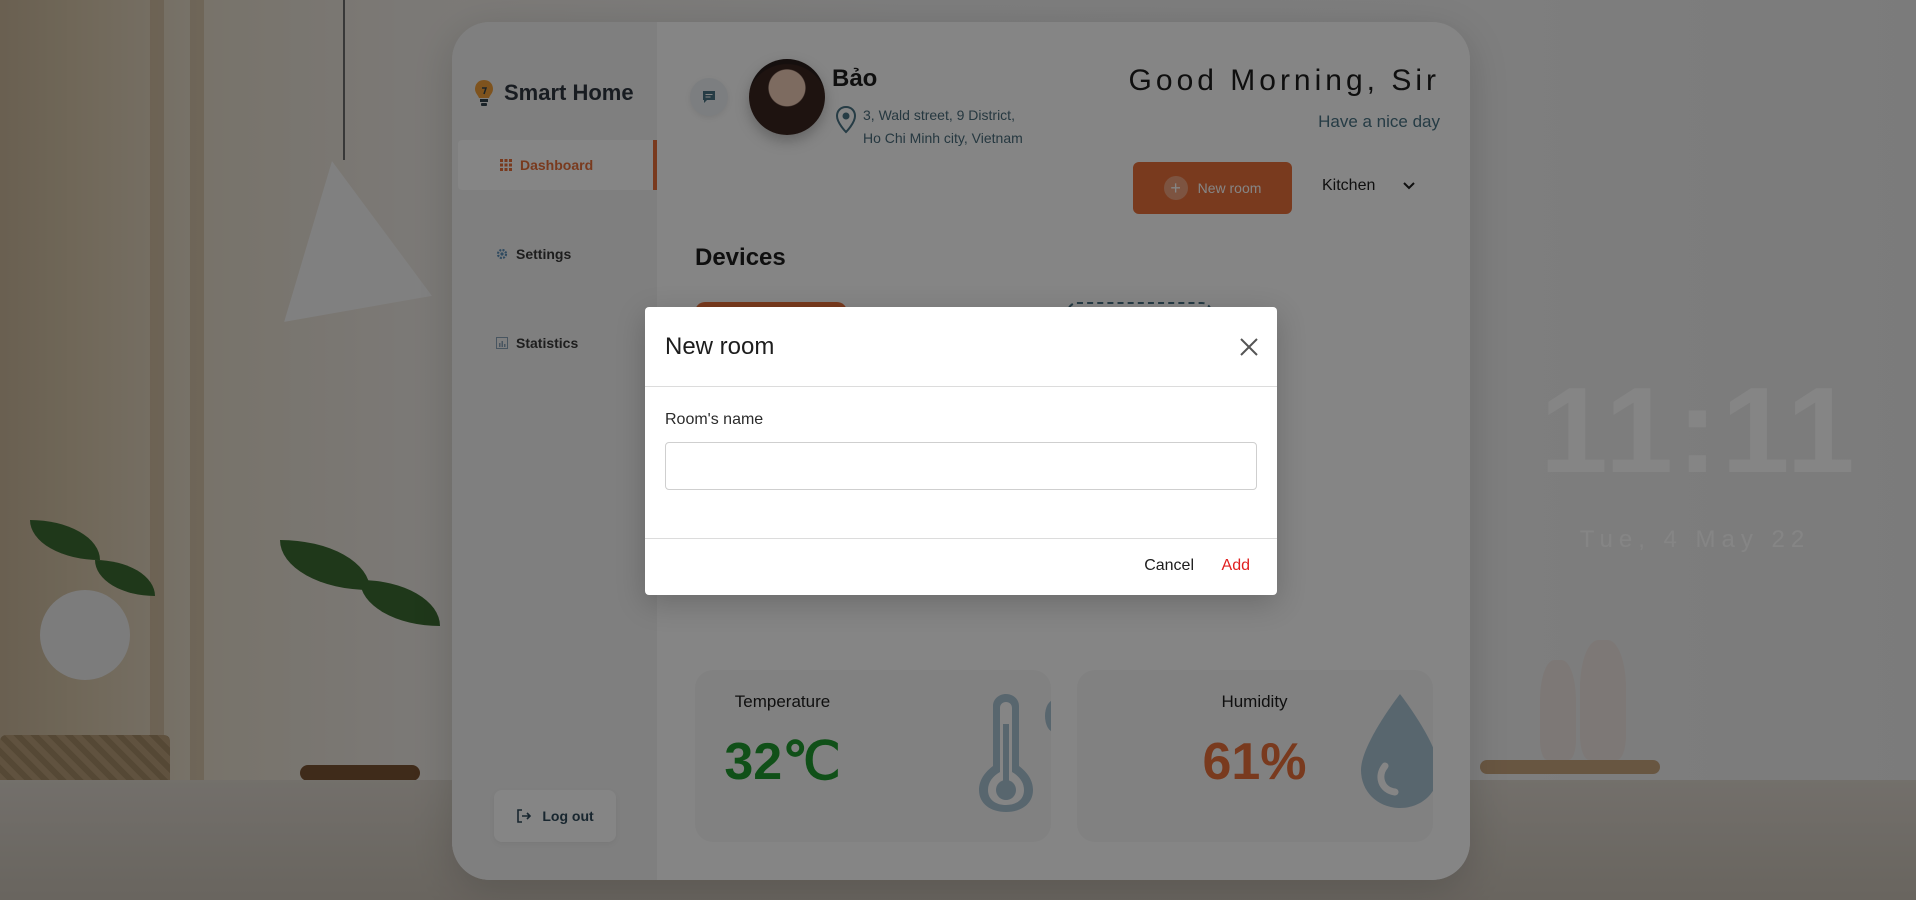 This screenshot has height=900, width=1916. I want to click on cancel-button: Cancel, so click(1169, 566).